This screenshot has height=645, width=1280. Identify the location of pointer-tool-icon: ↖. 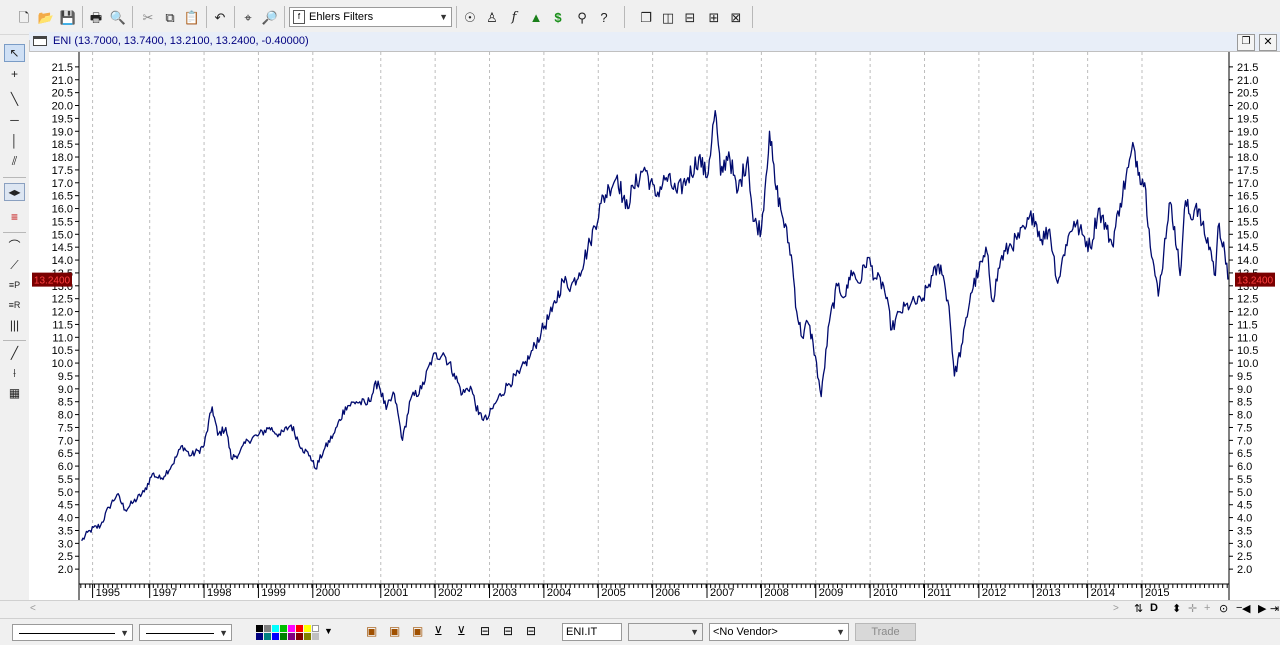
(14, 53).